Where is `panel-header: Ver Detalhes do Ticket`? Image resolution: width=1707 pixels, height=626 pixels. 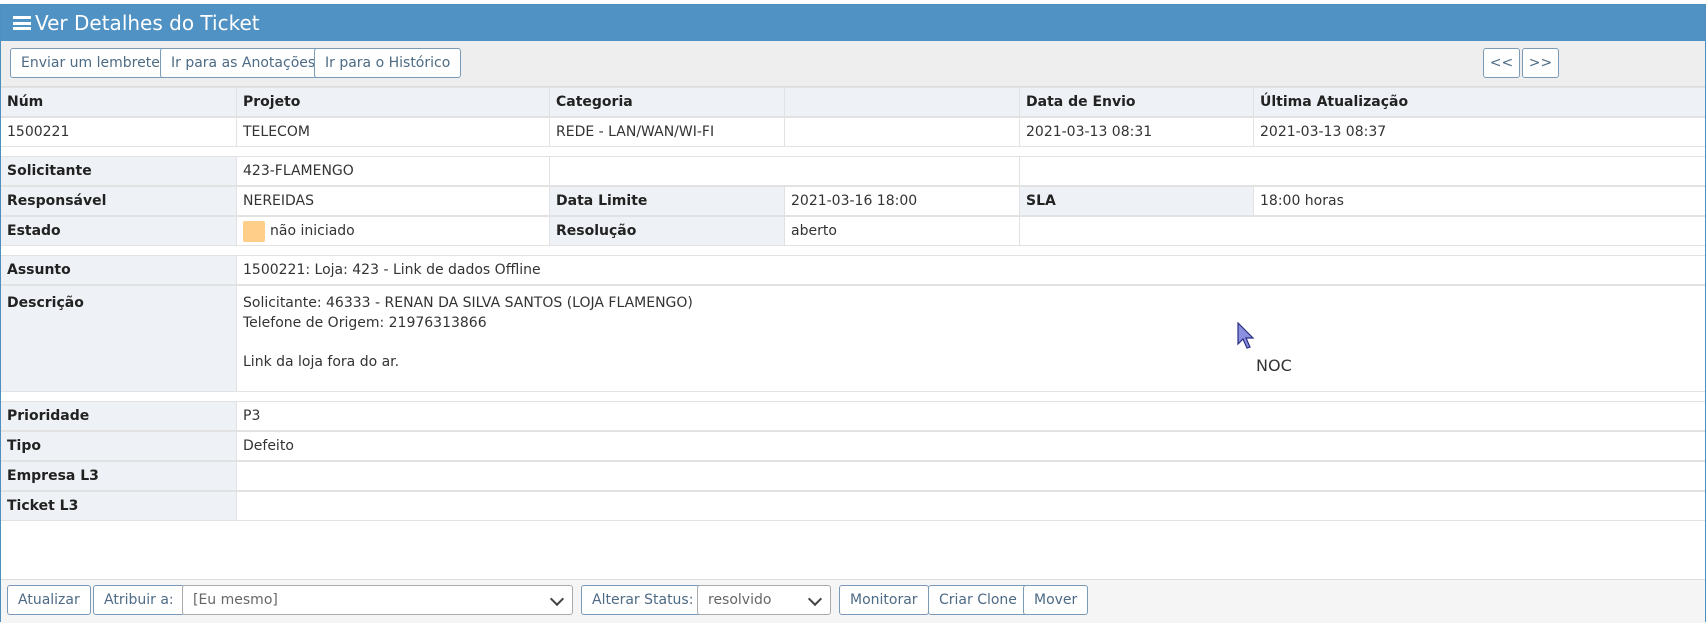 panel-header: Ver Detalhes do Ticket is located at coordinates (853, 23).